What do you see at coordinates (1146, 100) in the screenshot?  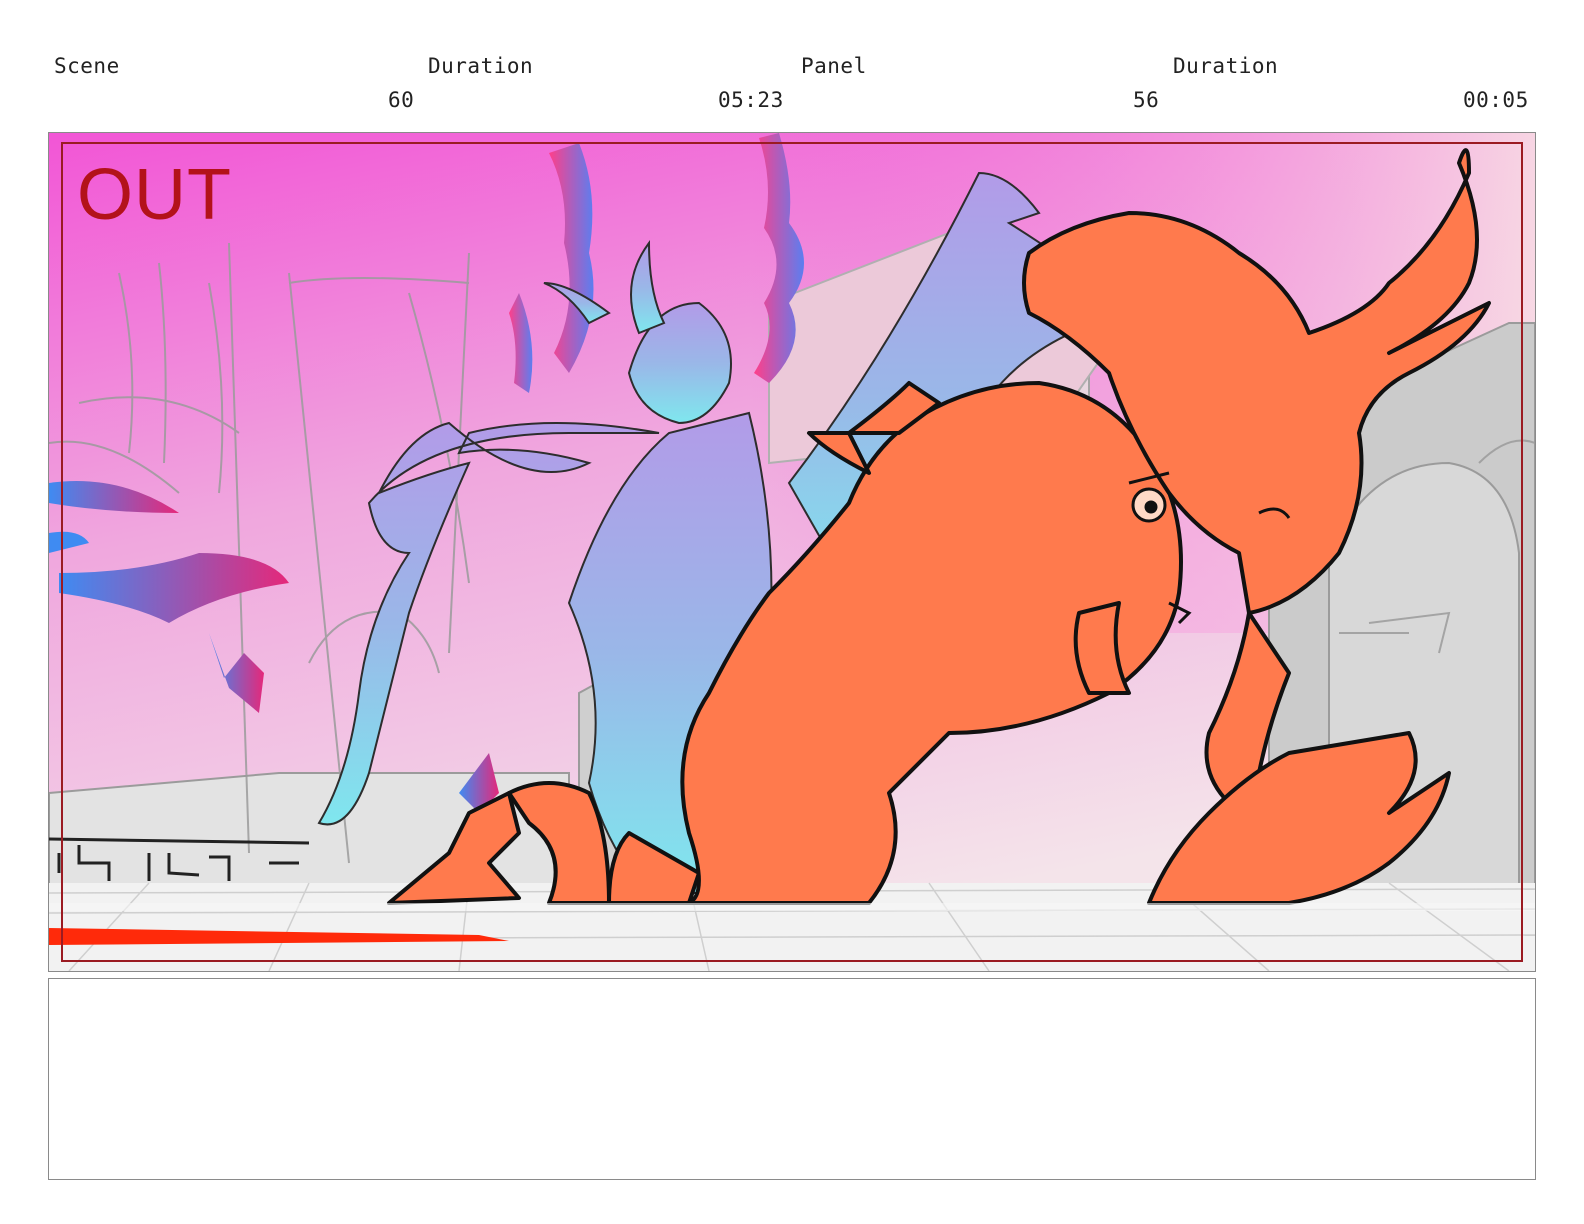 I see `panel-number: 56` at bounding box center [1146, 100].